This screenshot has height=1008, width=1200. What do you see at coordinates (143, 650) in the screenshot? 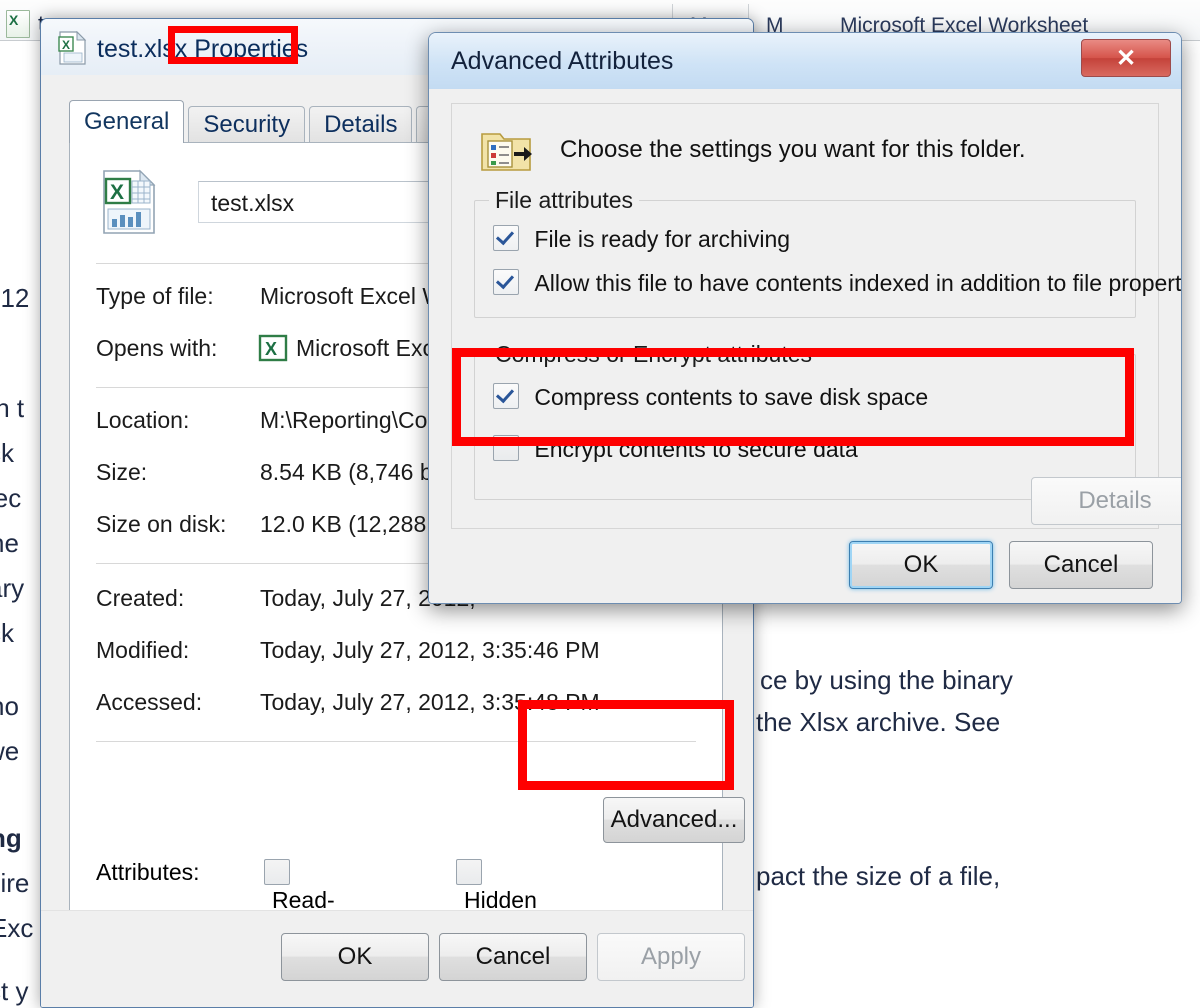
I see `field-label: Modified:` at bounding box center [143, 650].